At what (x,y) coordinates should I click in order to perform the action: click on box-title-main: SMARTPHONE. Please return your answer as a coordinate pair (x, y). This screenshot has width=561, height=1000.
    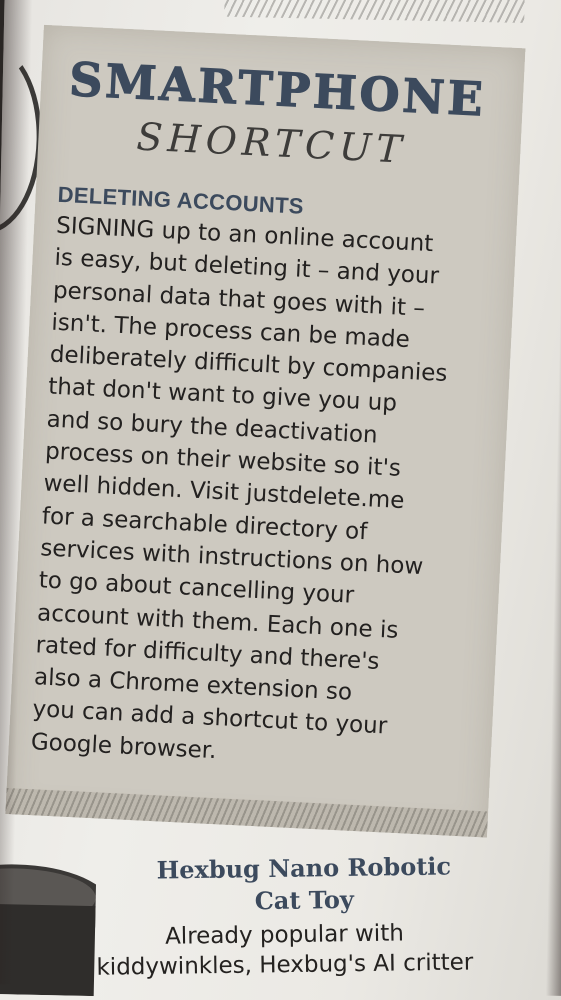
    Looking at the image, I should click on (277, 89).